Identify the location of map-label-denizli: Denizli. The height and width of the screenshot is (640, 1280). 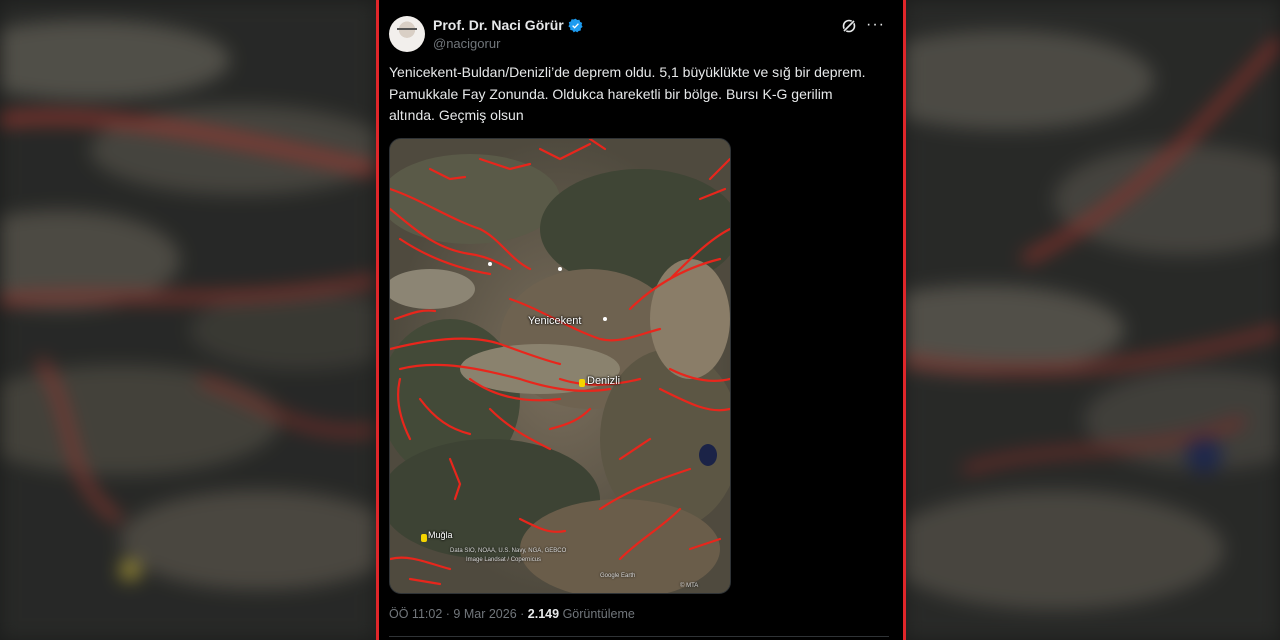
(604, 381).